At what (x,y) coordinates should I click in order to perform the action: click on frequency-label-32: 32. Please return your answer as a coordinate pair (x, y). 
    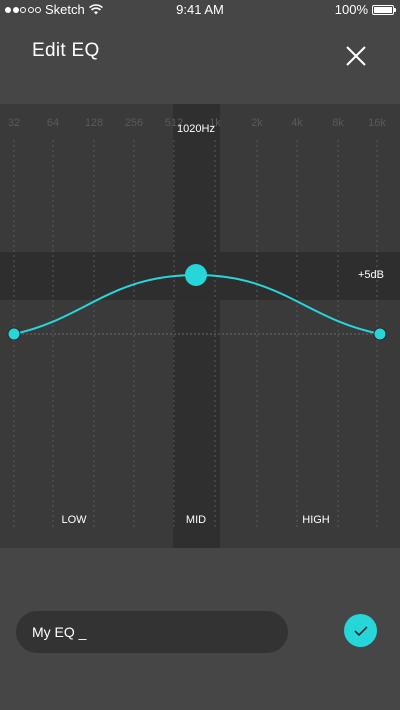
    Looking at the image, I should click on (14, 123).